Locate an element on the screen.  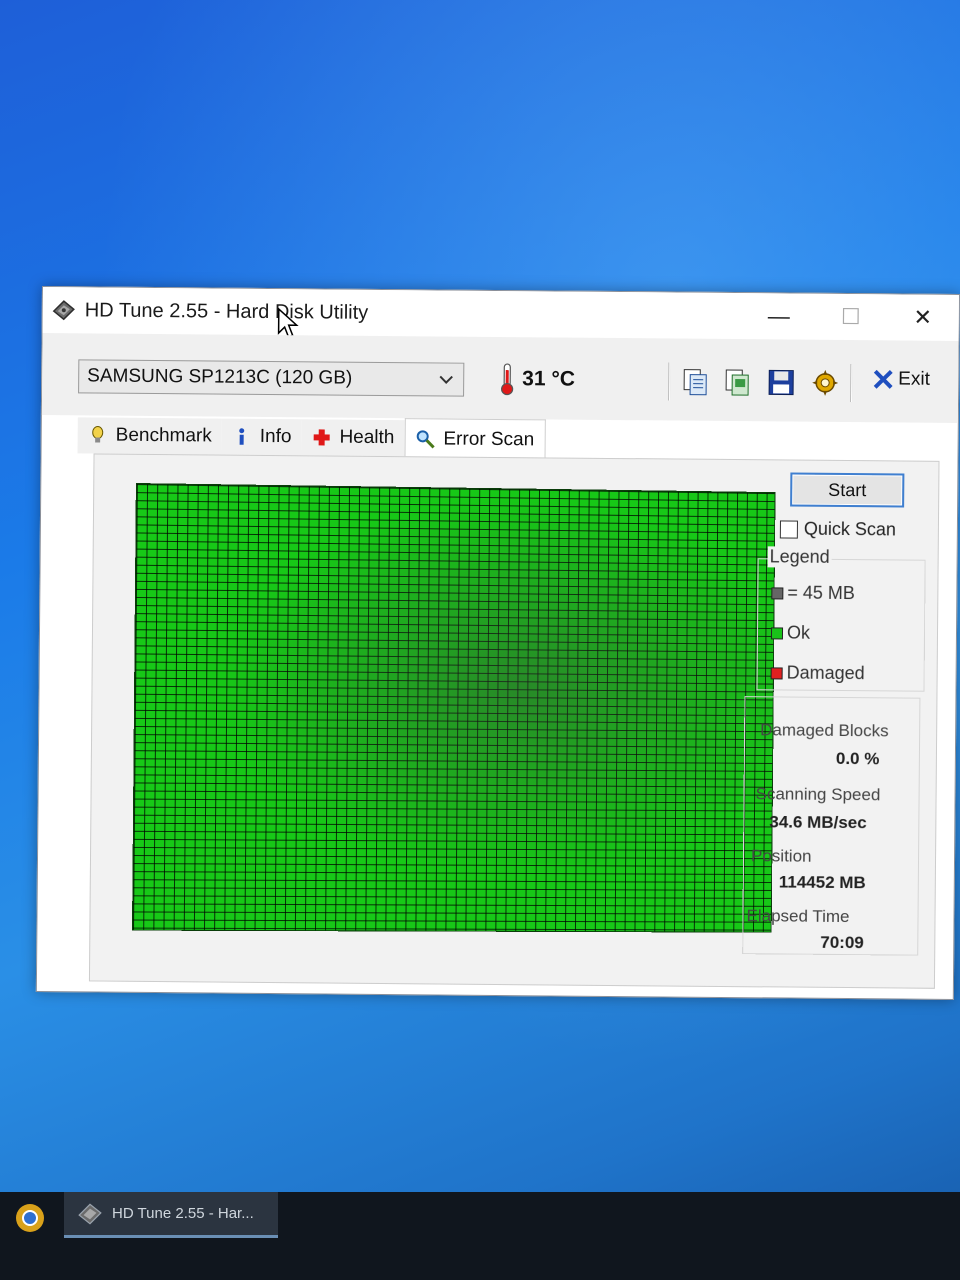
legend-label: = 45 MB is located at coordinates (821, 593).